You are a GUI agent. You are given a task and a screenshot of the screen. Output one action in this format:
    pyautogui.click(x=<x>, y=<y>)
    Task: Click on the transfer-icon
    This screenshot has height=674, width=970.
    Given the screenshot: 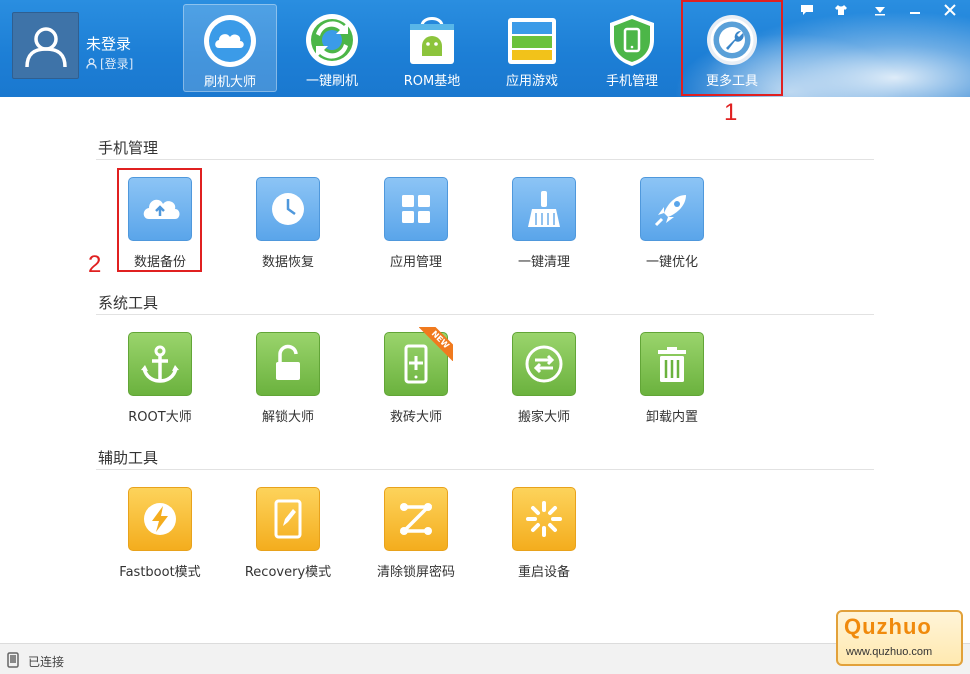 What is the action you would take?
    pyautogui.click(x=544, y=364)
    